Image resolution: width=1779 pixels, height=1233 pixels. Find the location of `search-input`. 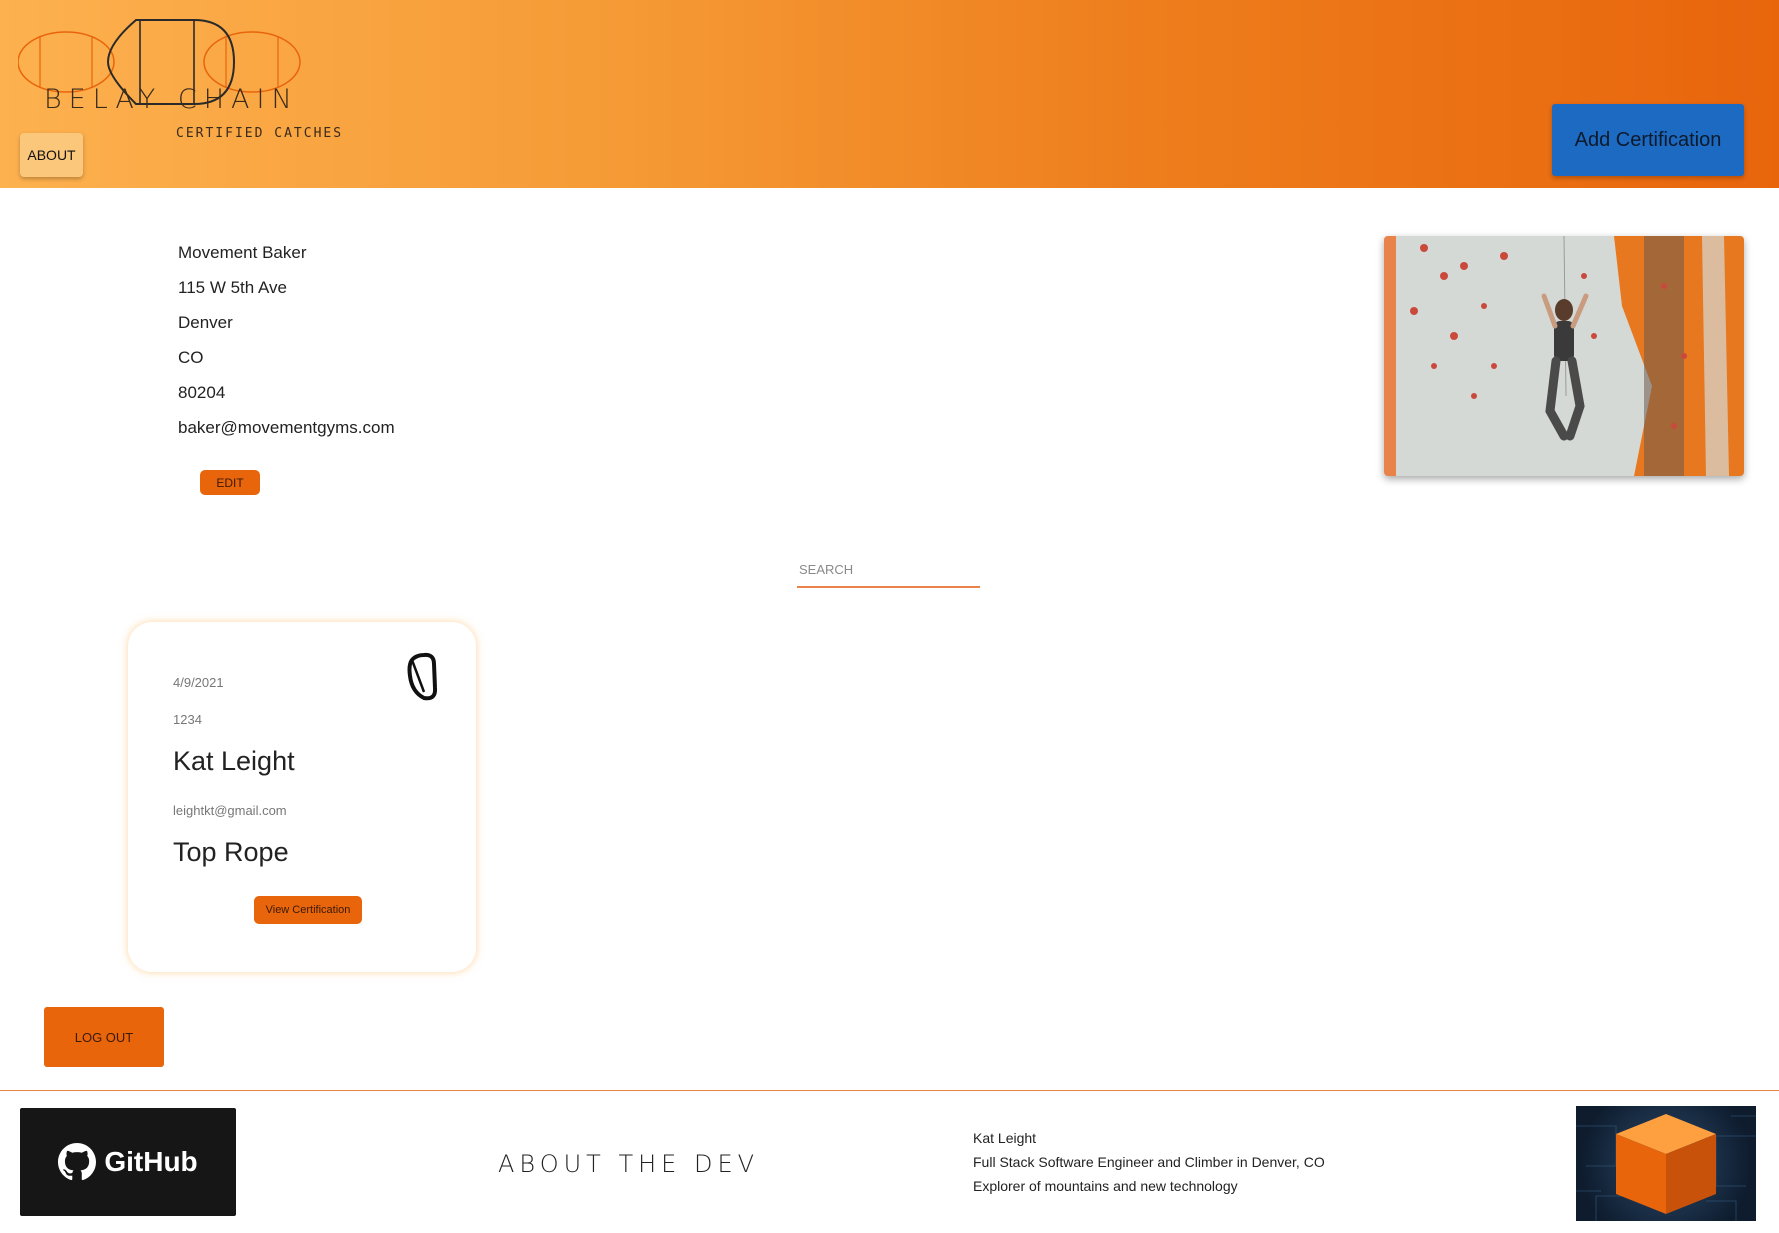

search-input is located at coordinates (888, 570).